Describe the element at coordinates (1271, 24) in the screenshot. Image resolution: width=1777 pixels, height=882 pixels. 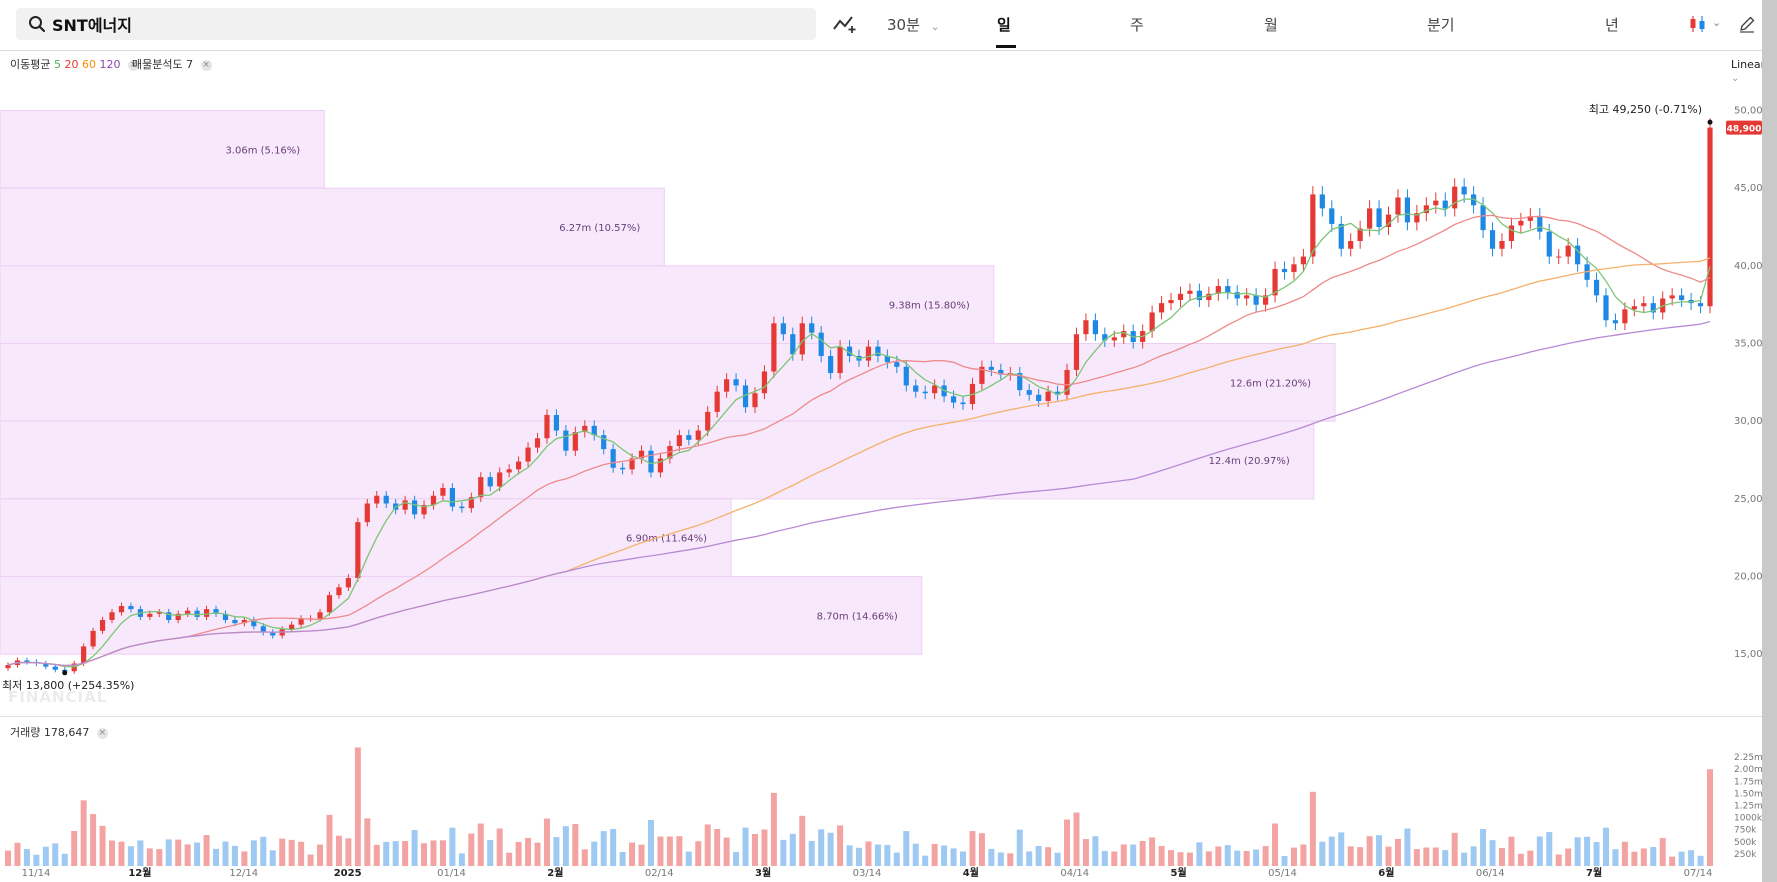
I see `interval-month-button: 월` at that location.